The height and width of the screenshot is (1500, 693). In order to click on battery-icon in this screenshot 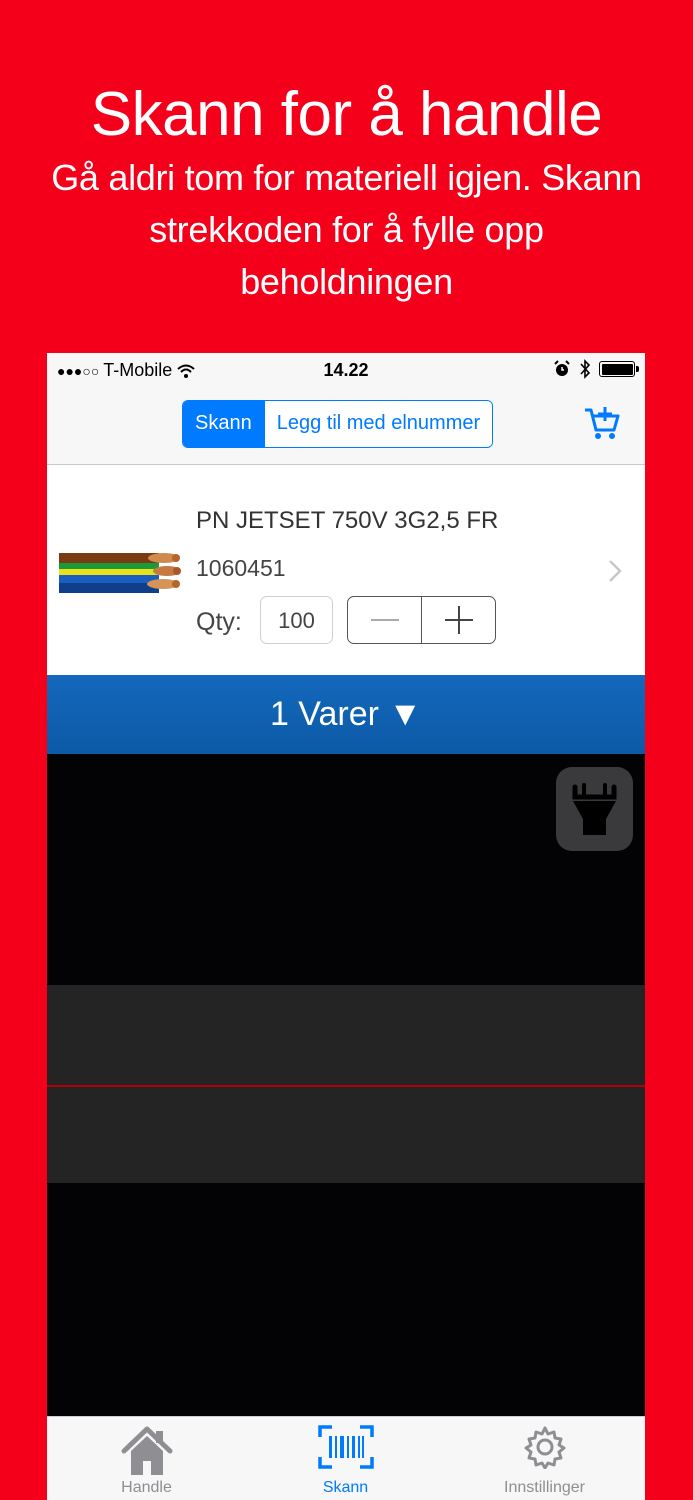, I will do `click(619, 369)`.